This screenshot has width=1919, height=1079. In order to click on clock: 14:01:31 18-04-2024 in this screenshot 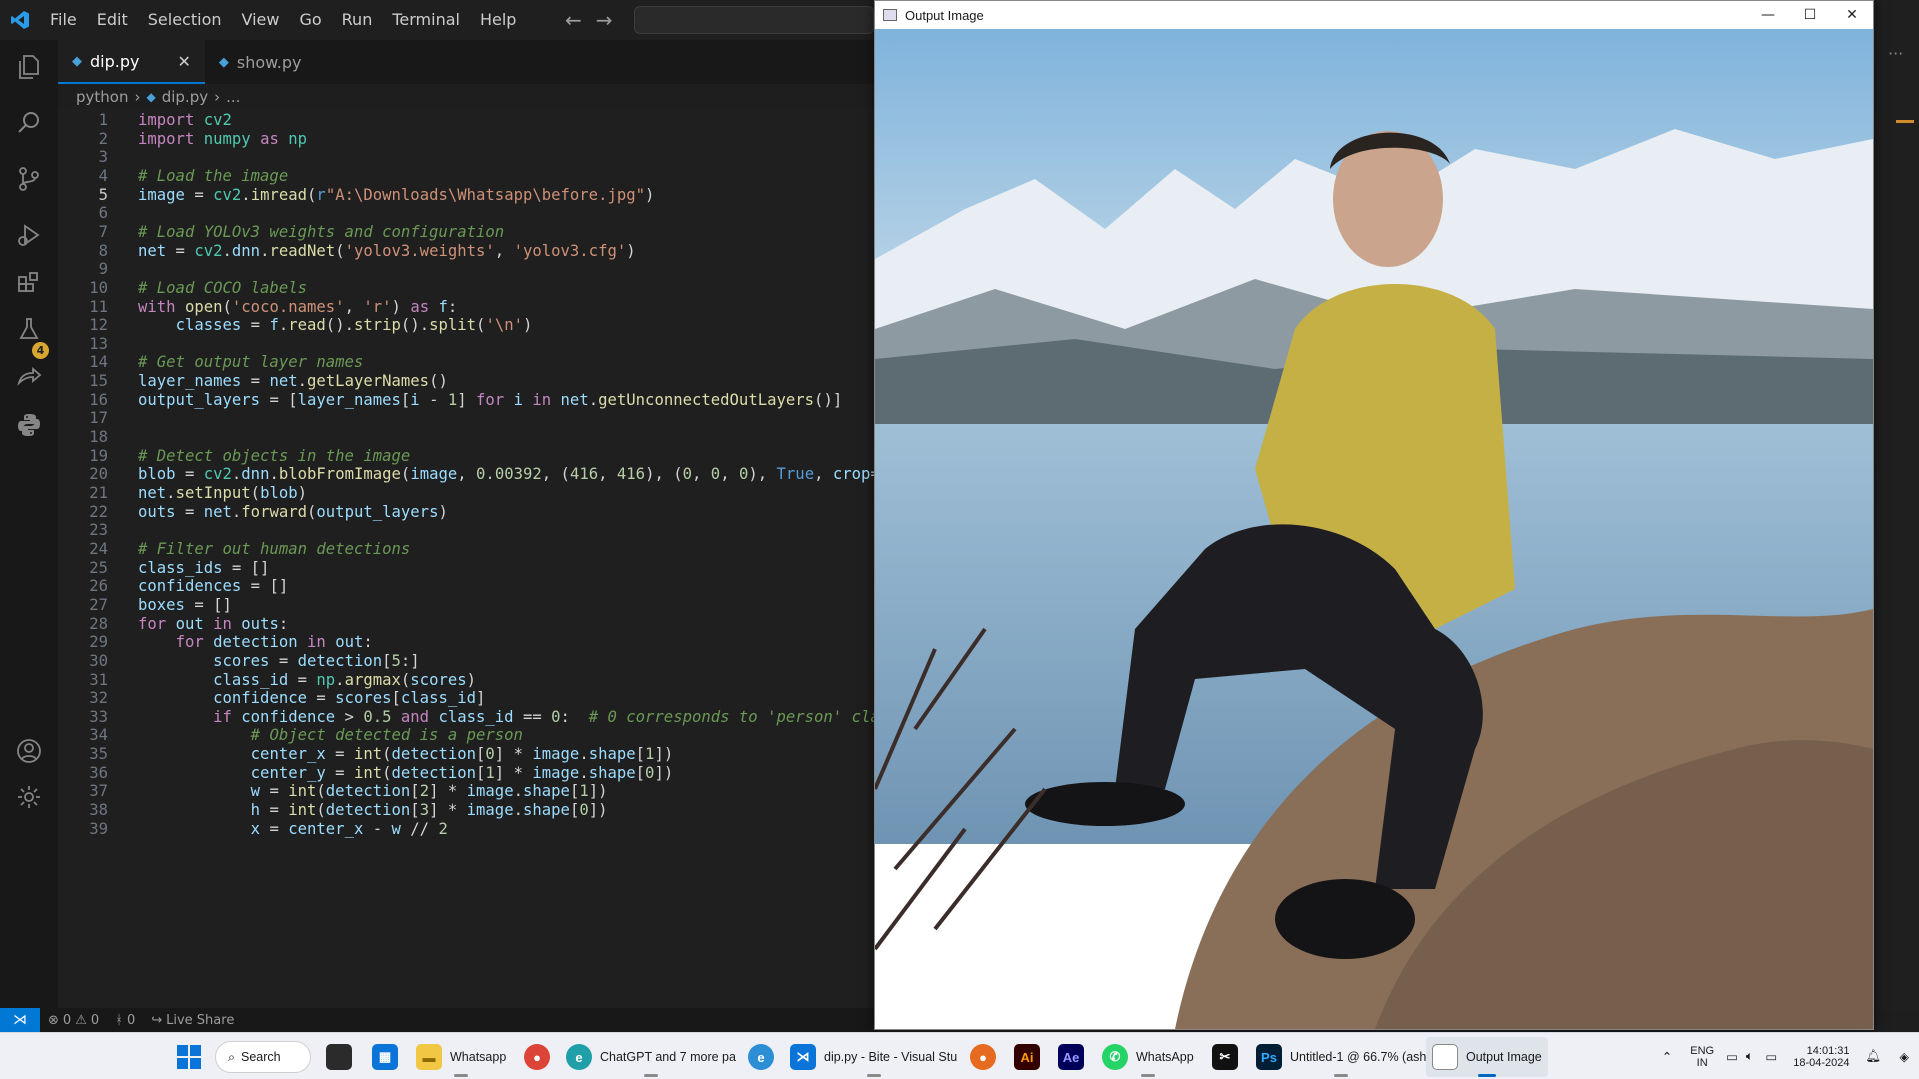, I will do `click(1821, 1057)`.